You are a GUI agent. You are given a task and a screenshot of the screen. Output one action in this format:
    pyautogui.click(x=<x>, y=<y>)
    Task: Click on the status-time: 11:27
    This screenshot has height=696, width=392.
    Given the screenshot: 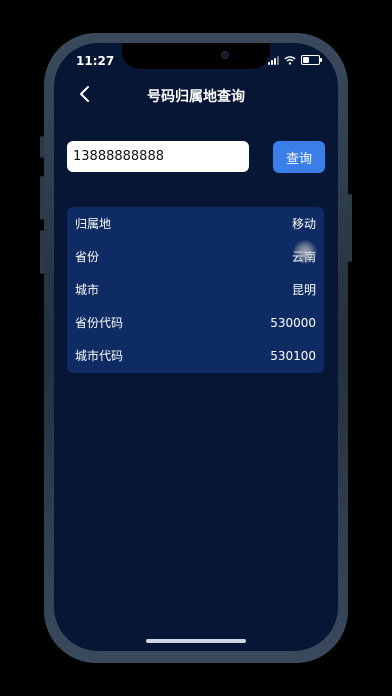 What is the action you would take?
    pyautogui.click(x=95, y=61)
    